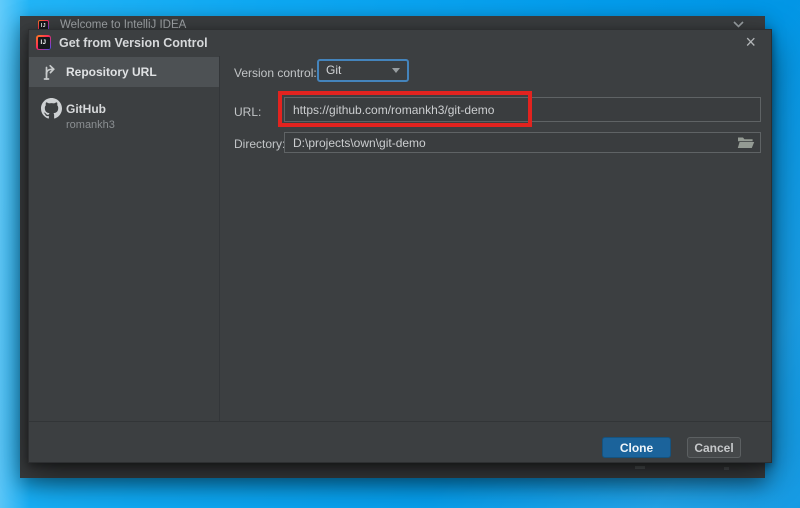  Describe the element at coordinates (363, 70) in the screenshot. I see `version-control-dropdown: Git` at that location.